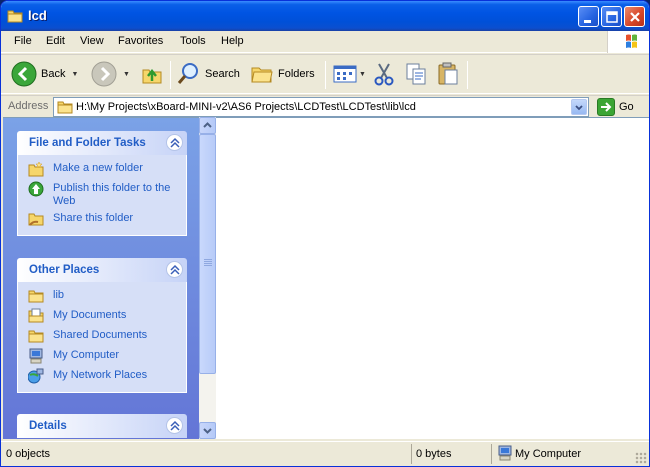  I want to click on panel-header: Details, so click(102, 426).